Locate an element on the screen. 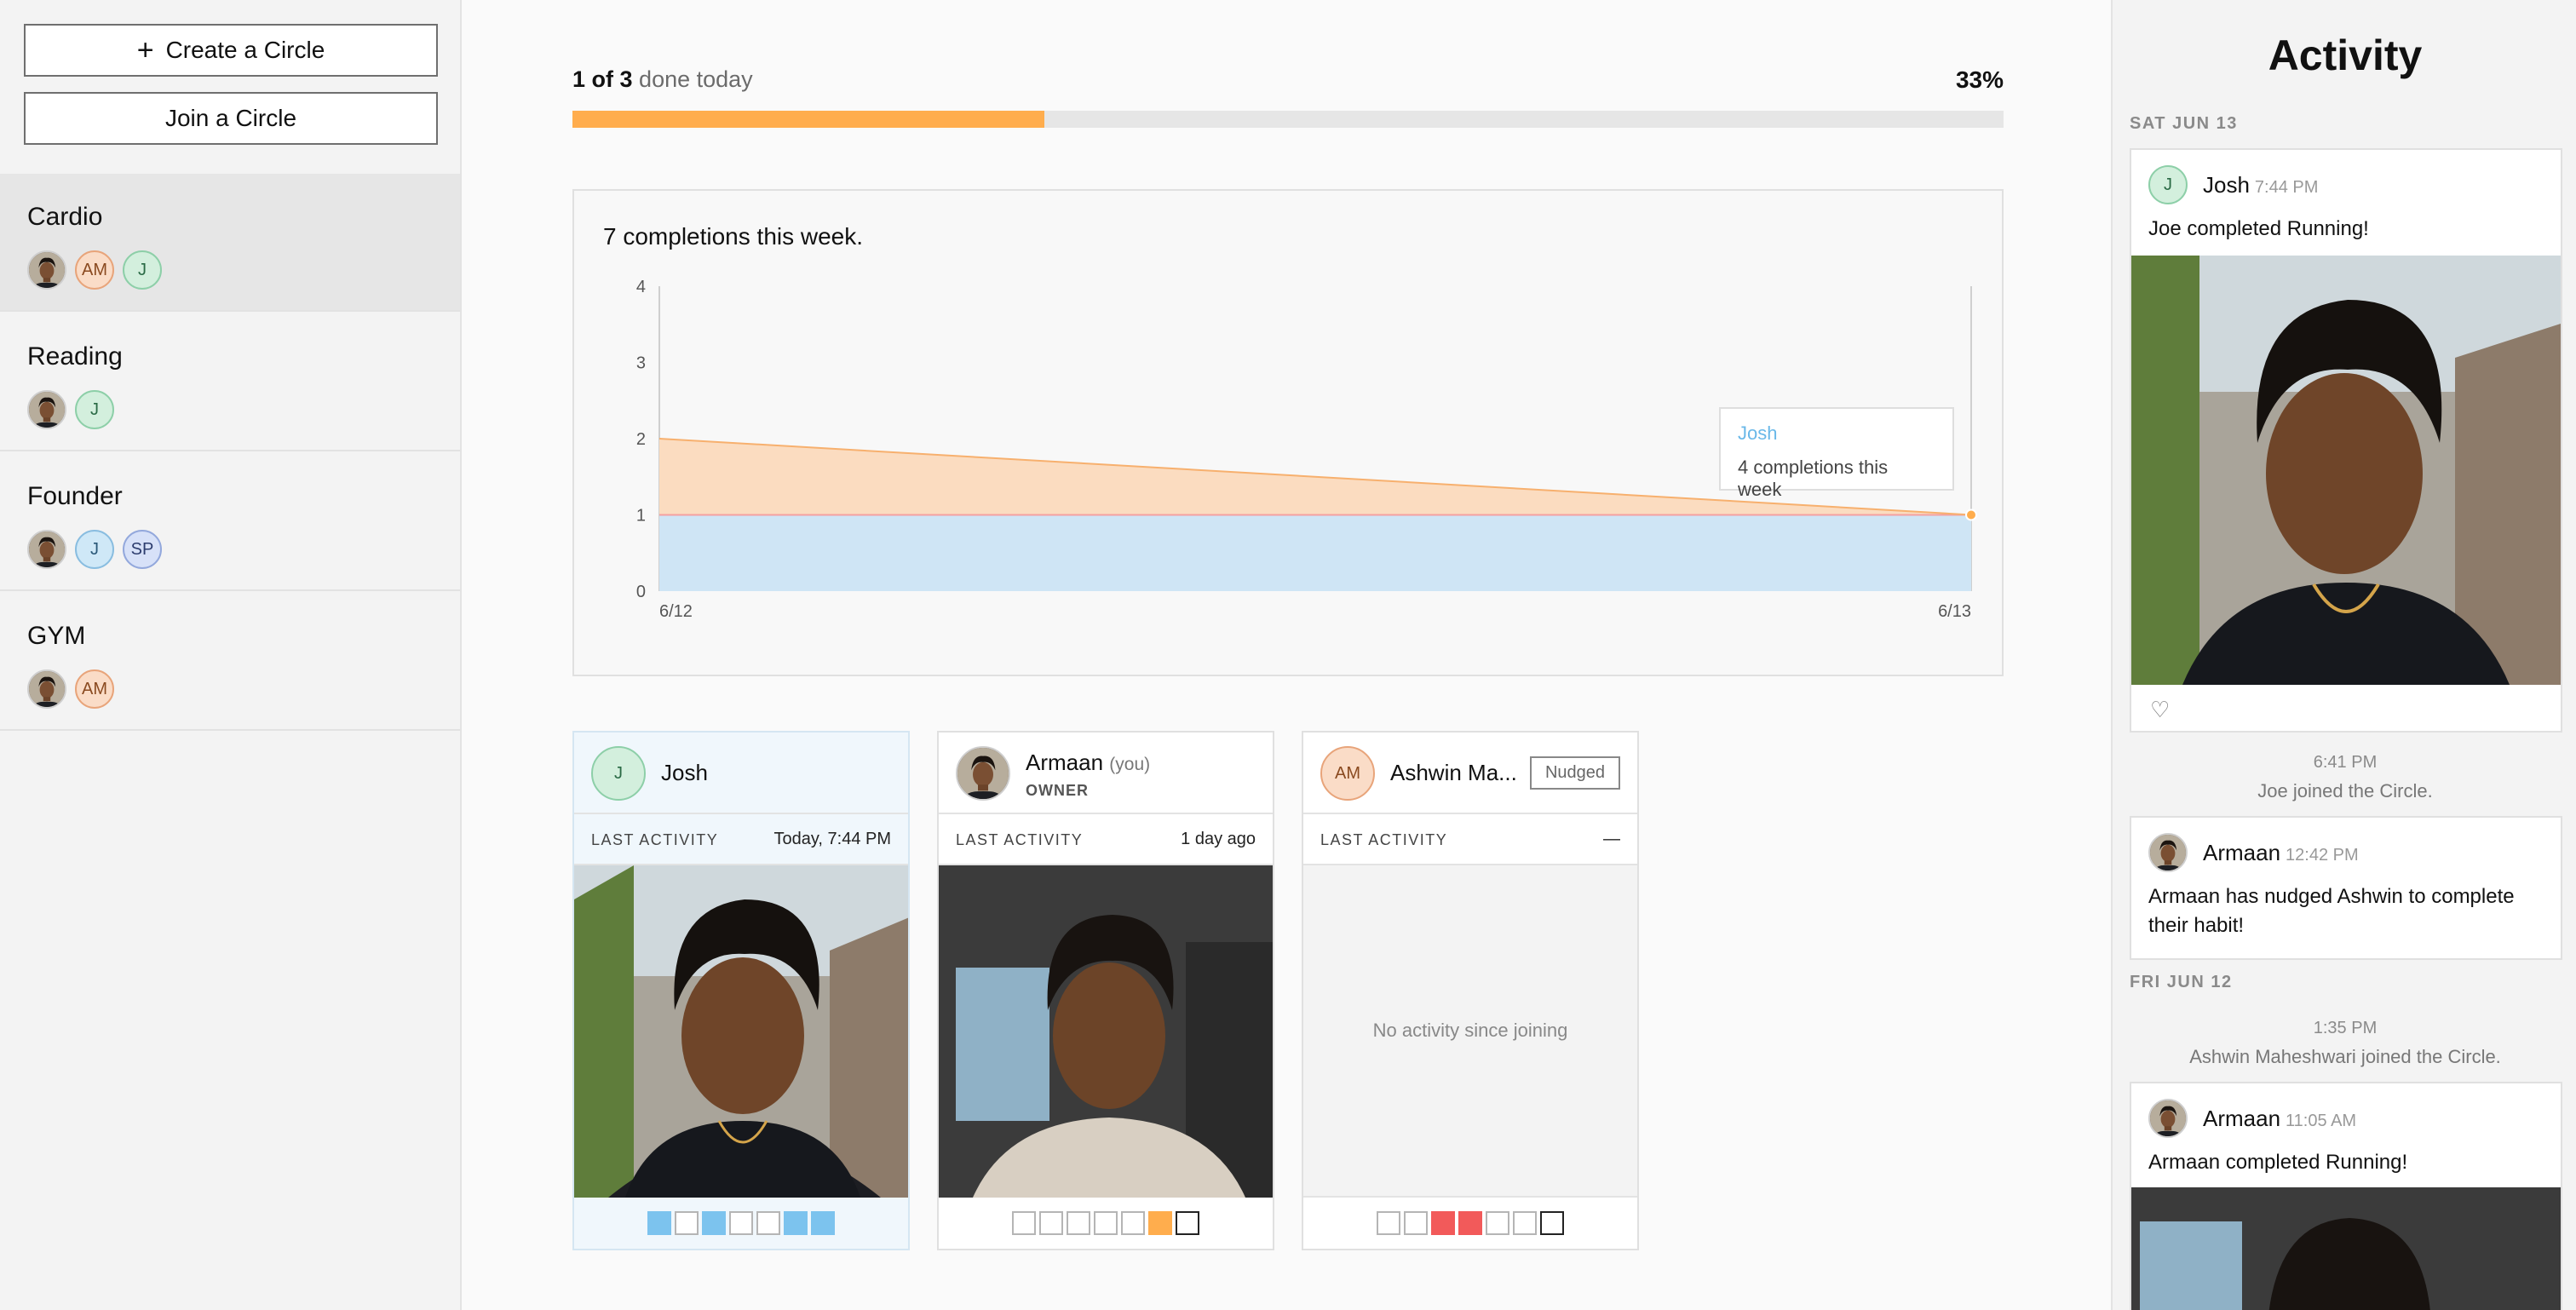 The height and width of the screenshot is (1310, 2576). y-tick-label: 1 is located at coordinates (641, 516).